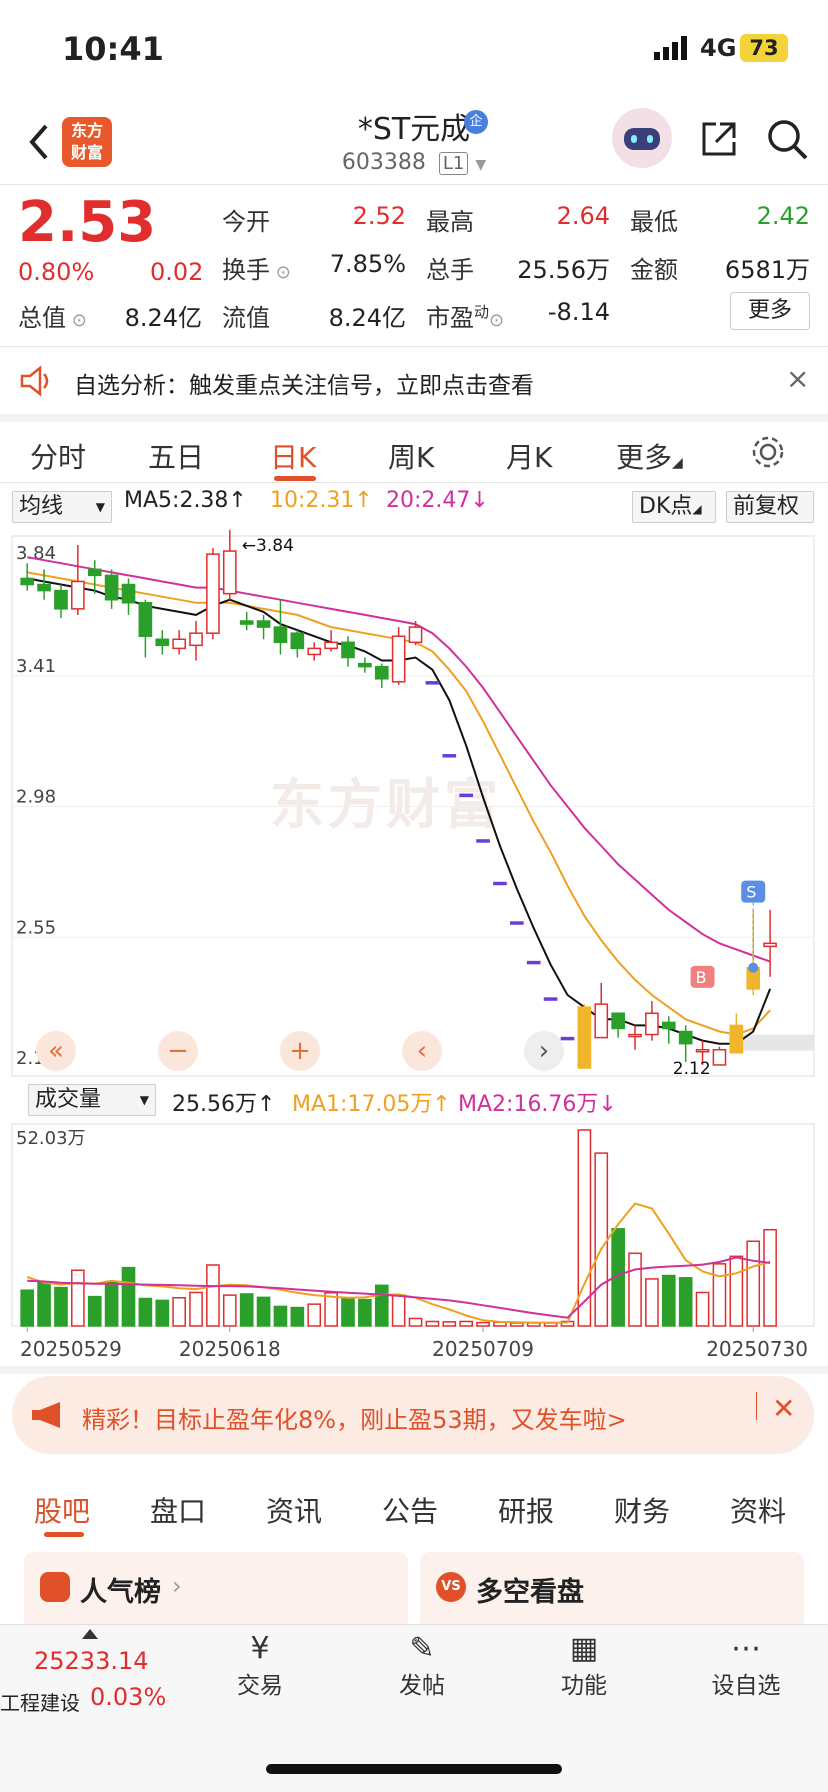  Describe the element at coordinates (246, 318) in the screenshot. I see `float-label: 流值` at that location.